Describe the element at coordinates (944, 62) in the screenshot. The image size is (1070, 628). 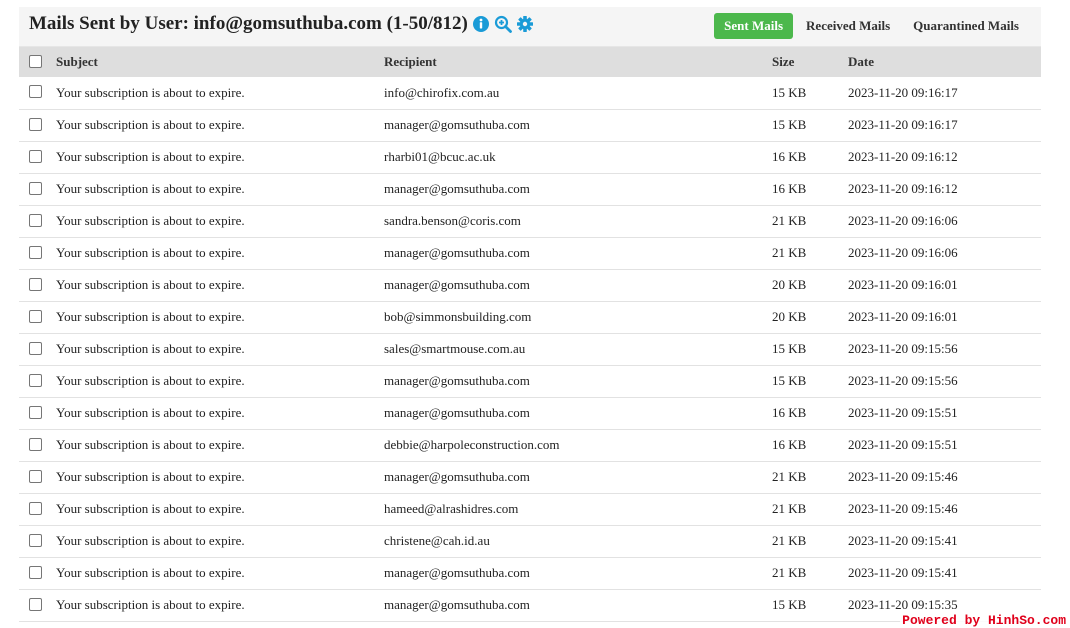
I see `column-header-date: Date` at that location.